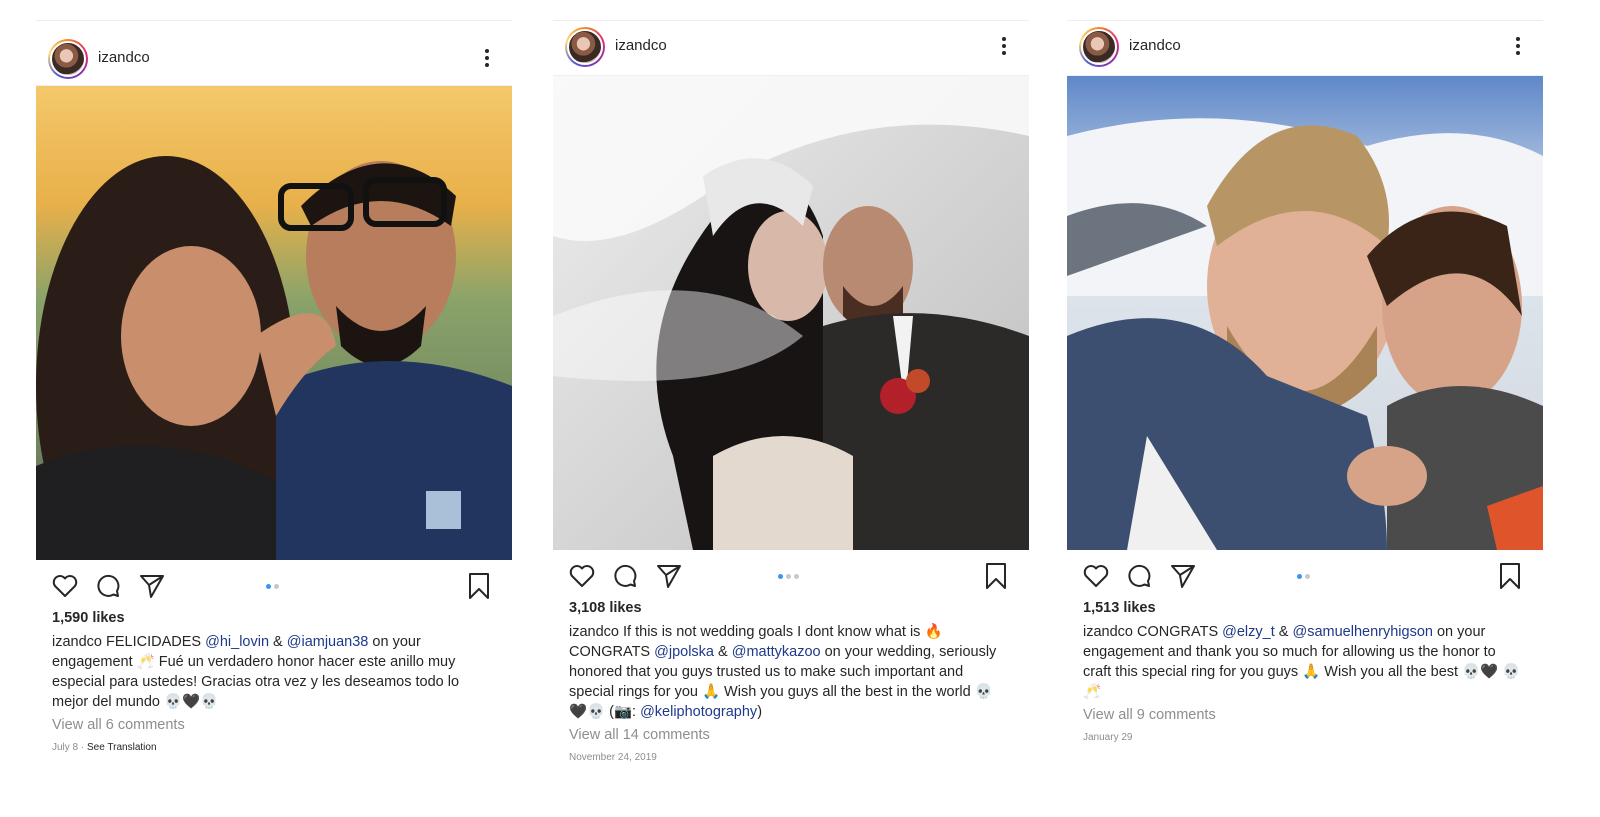  Describe the element at coordinates (1119, 608) in the screenshot. I see `likes-count: 1,513 likes` at that location.